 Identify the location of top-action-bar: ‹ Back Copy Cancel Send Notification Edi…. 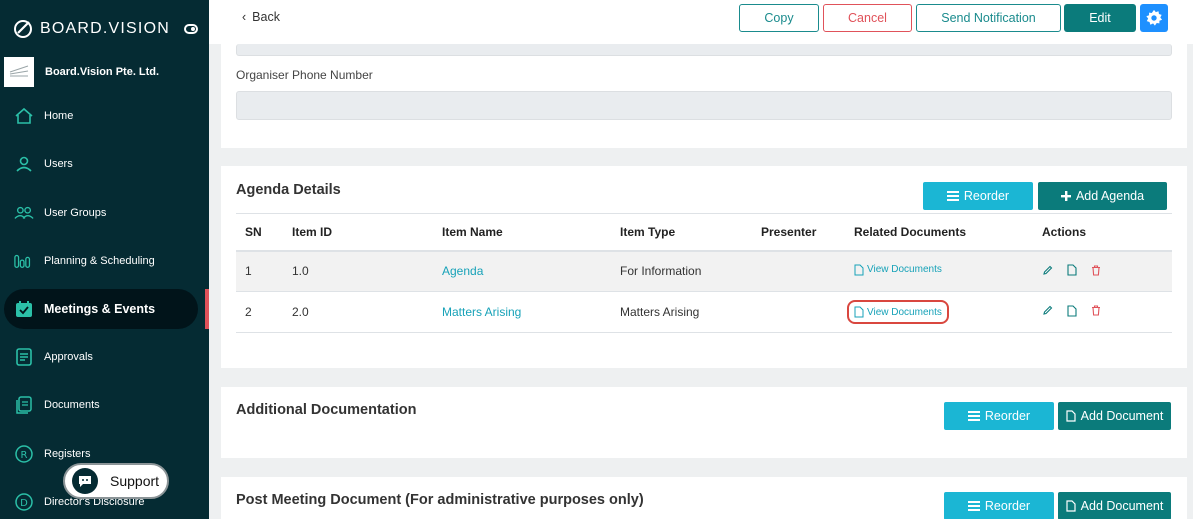
(701, 22).